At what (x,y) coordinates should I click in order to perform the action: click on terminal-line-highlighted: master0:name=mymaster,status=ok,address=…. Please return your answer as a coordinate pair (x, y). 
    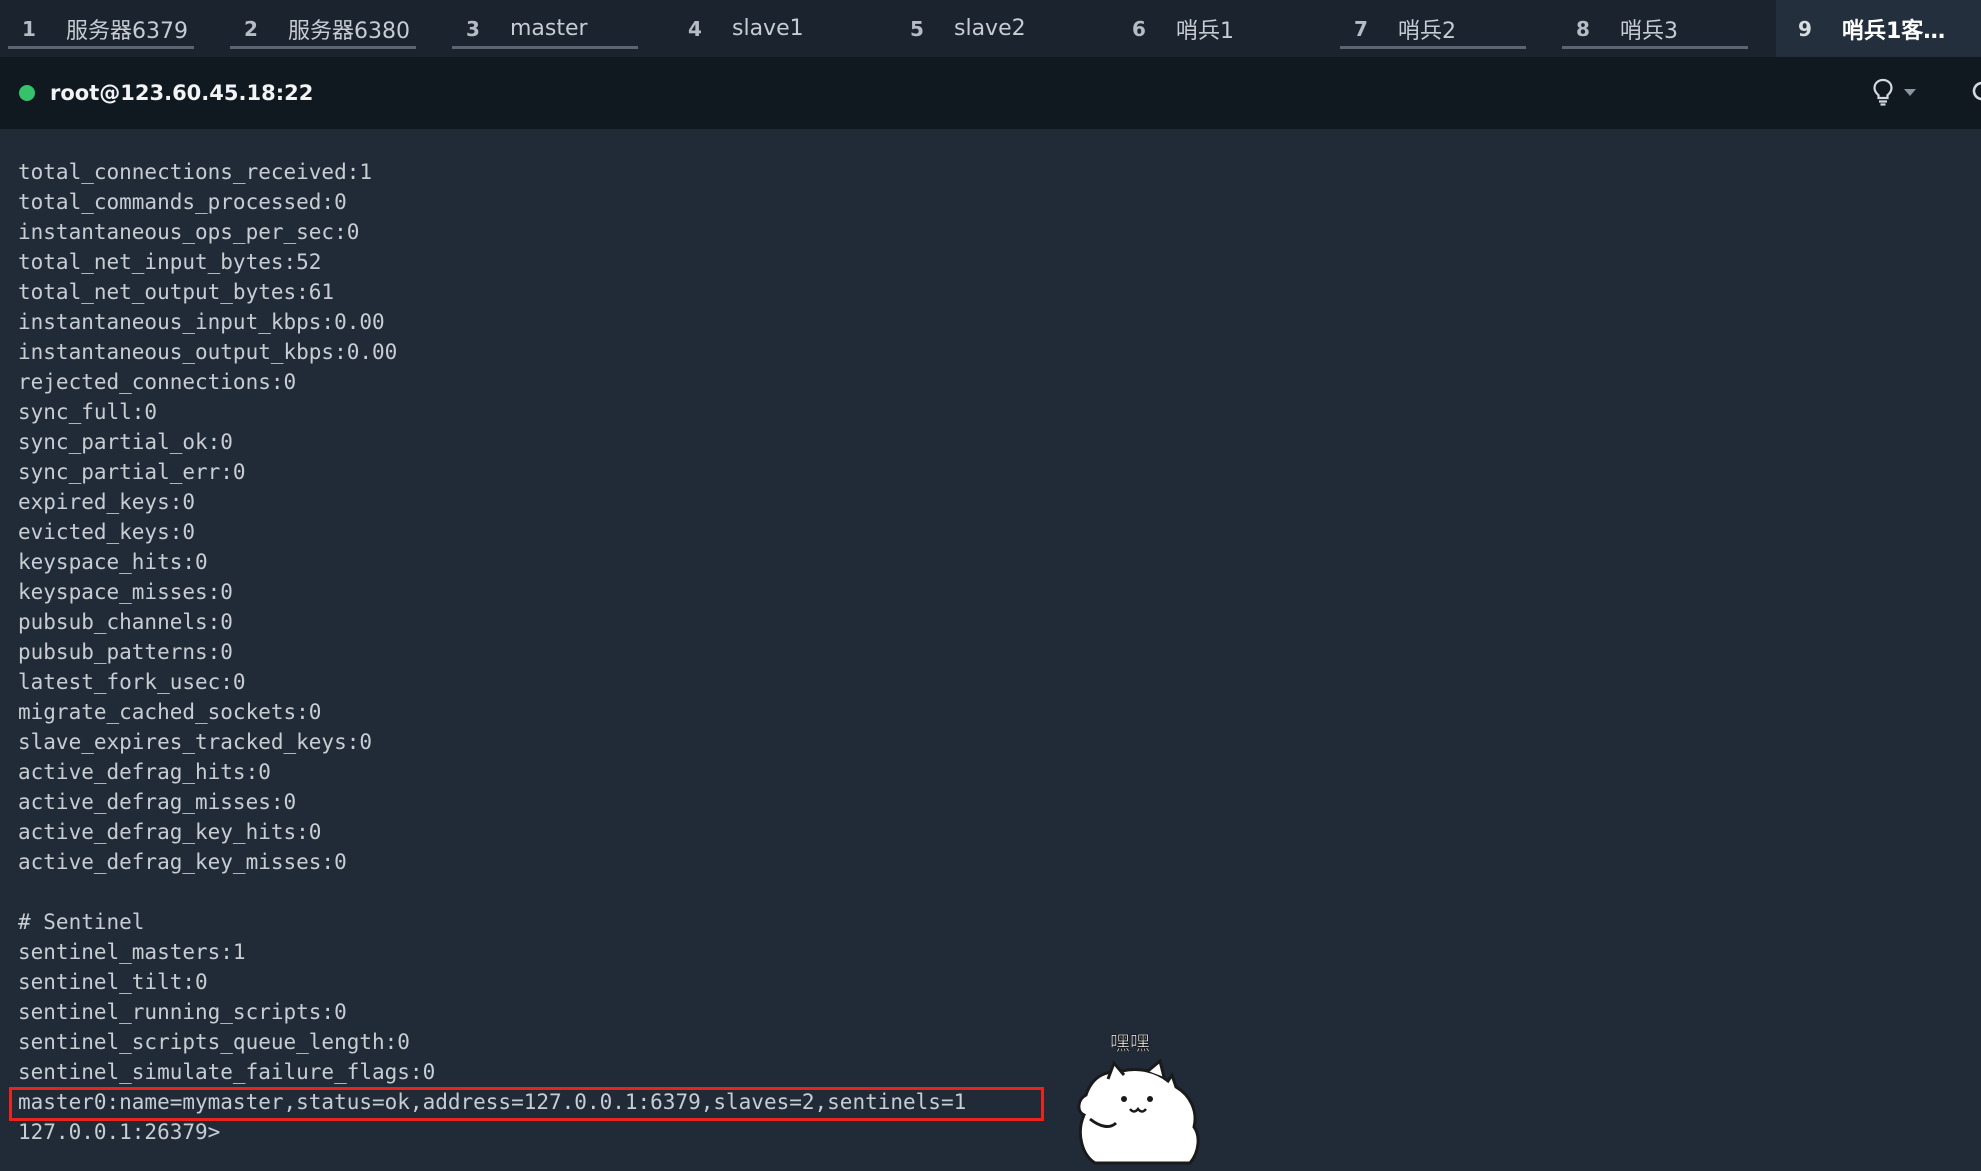
    Looking at the image, I should click on (492, 1102).